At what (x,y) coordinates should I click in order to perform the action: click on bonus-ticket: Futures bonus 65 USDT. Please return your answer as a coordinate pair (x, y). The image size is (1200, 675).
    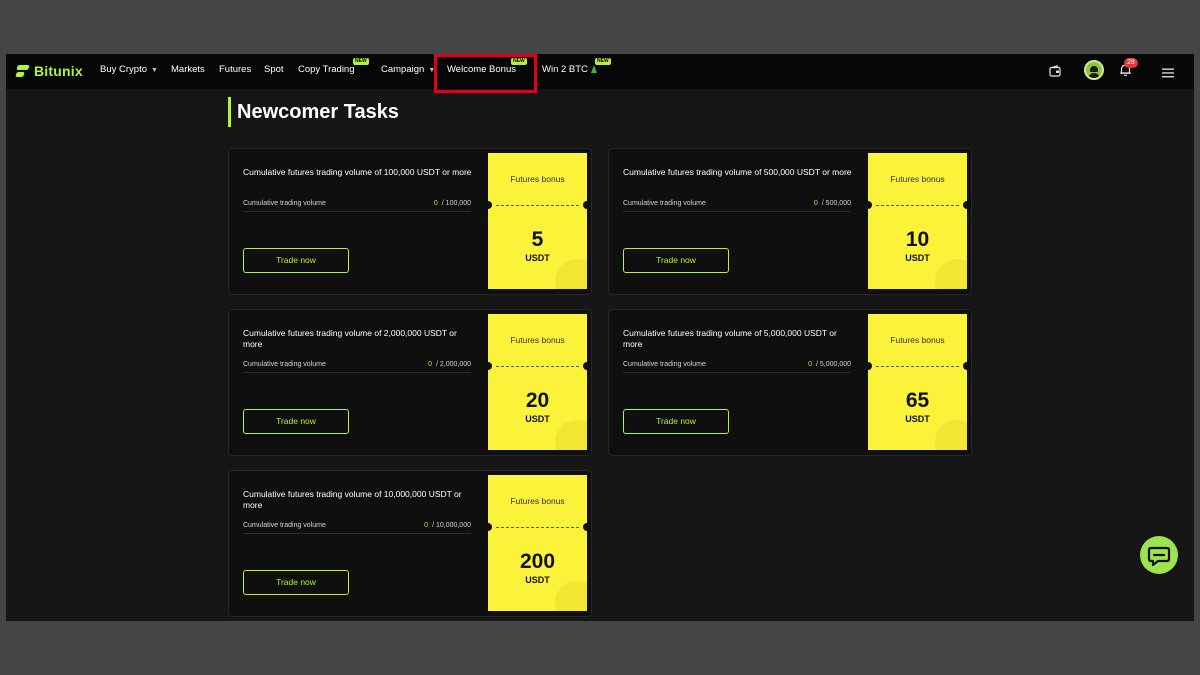
    Looking at the image, I should click on (917, 382).